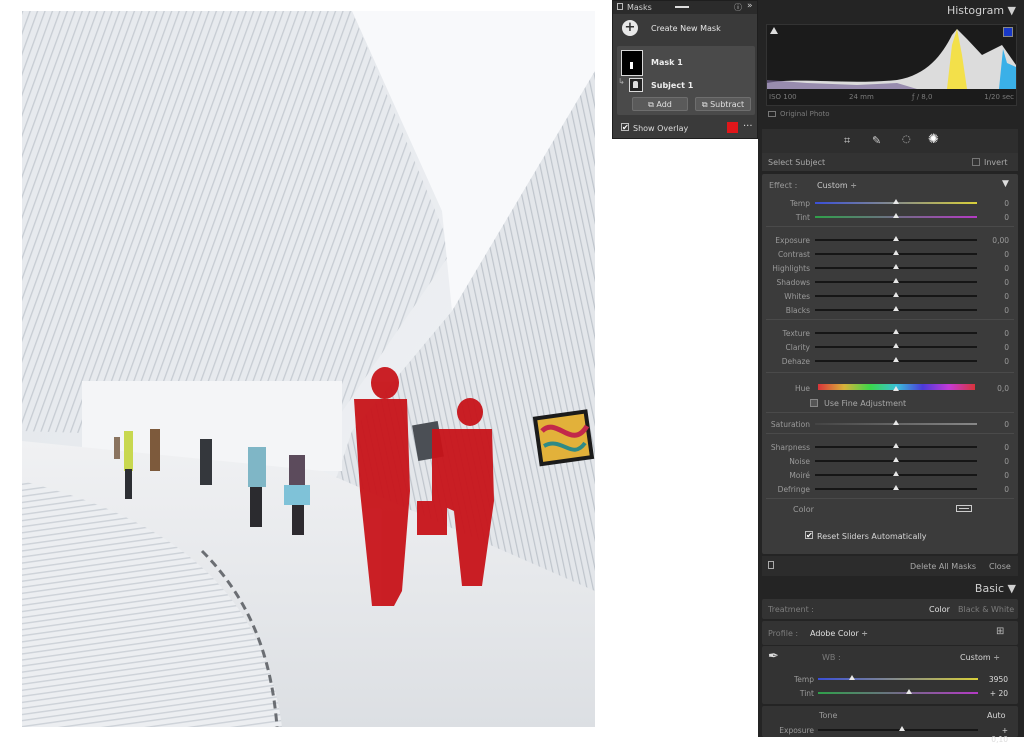  Describe the element at coordinates (738, 7) in the screenshot. I see `help-icon: ⓘ` at that location.